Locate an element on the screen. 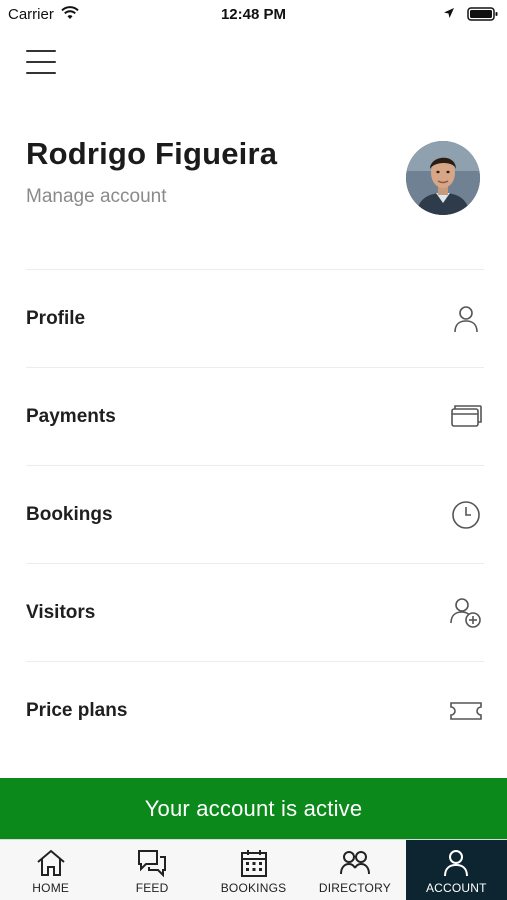  cards-icon is located at coordinates (466, 417).